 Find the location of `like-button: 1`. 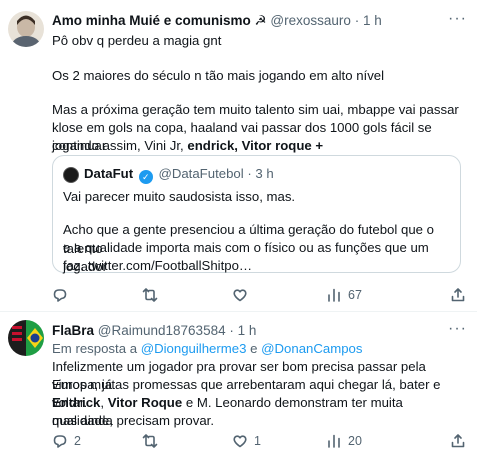

like-button: 1 is located at coordinates (246, 441).